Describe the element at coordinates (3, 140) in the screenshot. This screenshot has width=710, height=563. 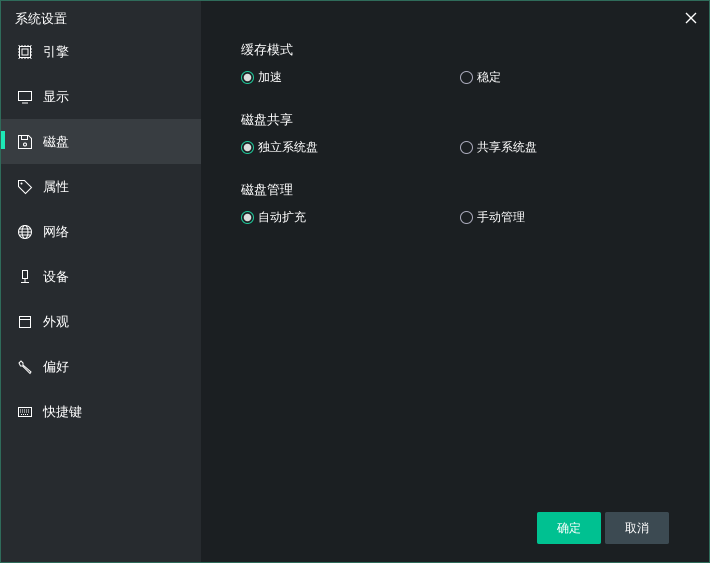
I see `selection-indicator` at that location.